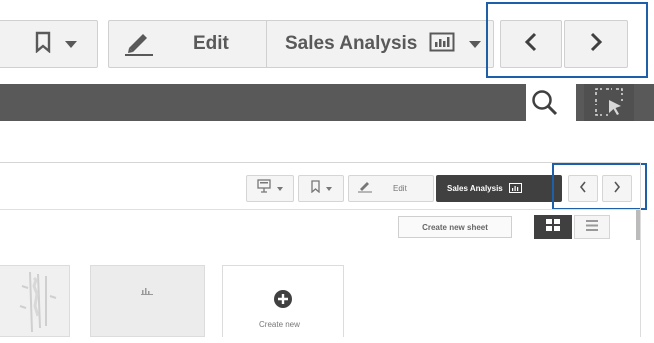 This screenshot has width=654, height=343. I want to click on grid-icon, so click(553, 227).